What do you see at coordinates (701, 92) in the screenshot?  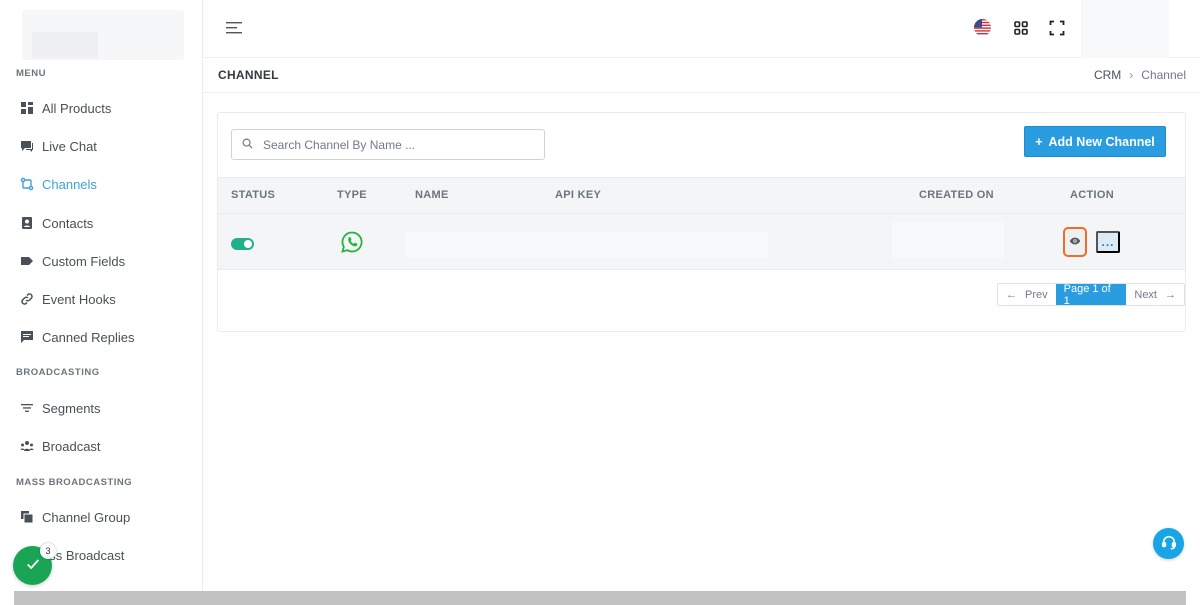 I see `divider` at bounding box center [701, 92].